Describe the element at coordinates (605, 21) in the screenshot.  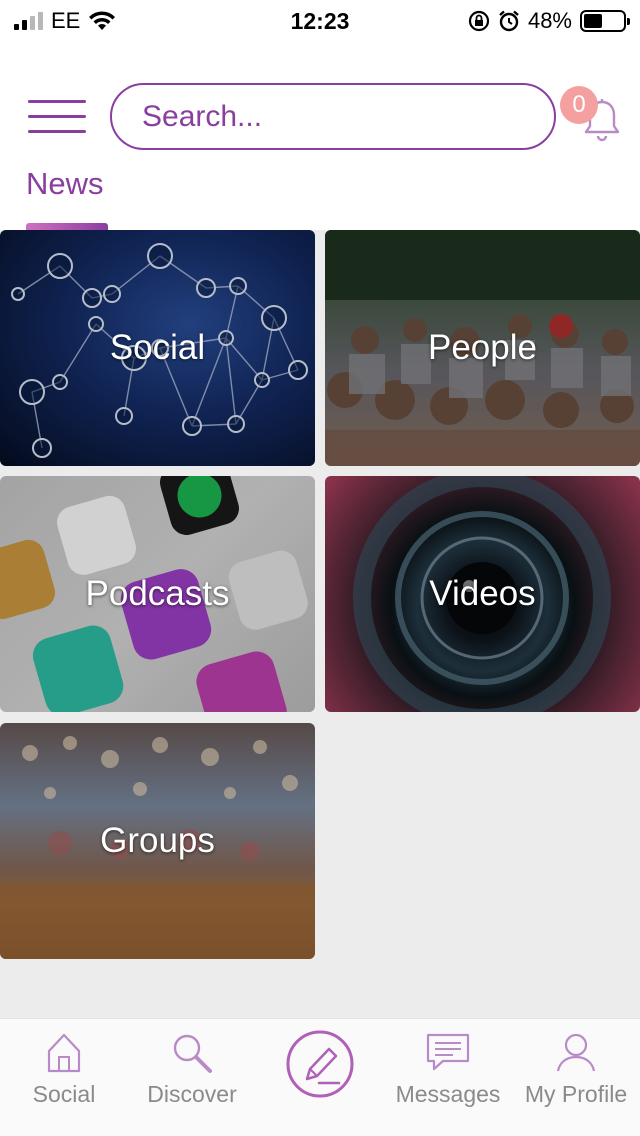
I see `battery-icon` at that location.